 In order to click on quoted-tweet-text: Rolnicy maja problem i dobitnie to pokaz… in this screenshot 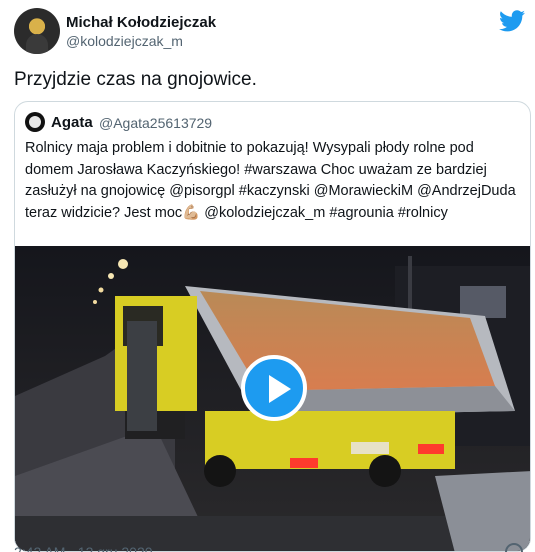, I will do `click(270, 180)`.